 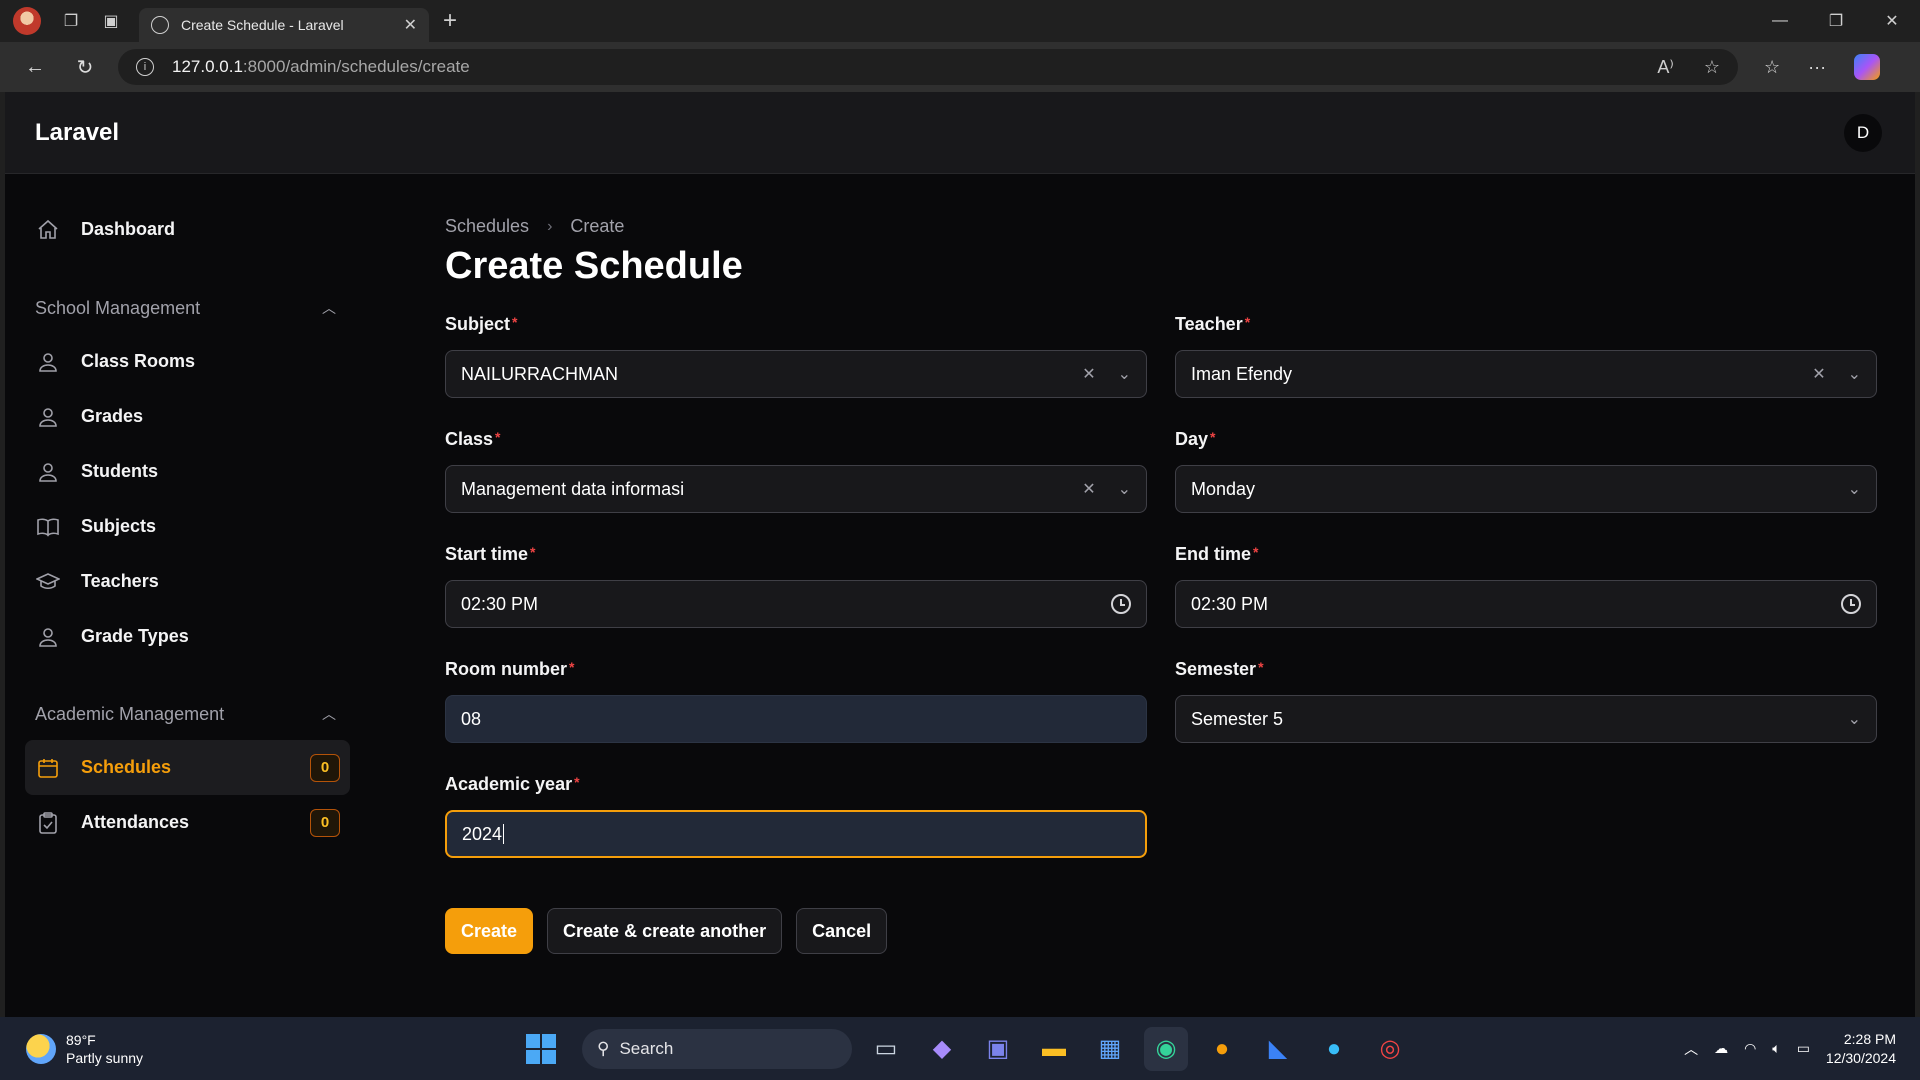 I want to click on window-controls: — ❐ ✕, so click(x=1836, y=21).